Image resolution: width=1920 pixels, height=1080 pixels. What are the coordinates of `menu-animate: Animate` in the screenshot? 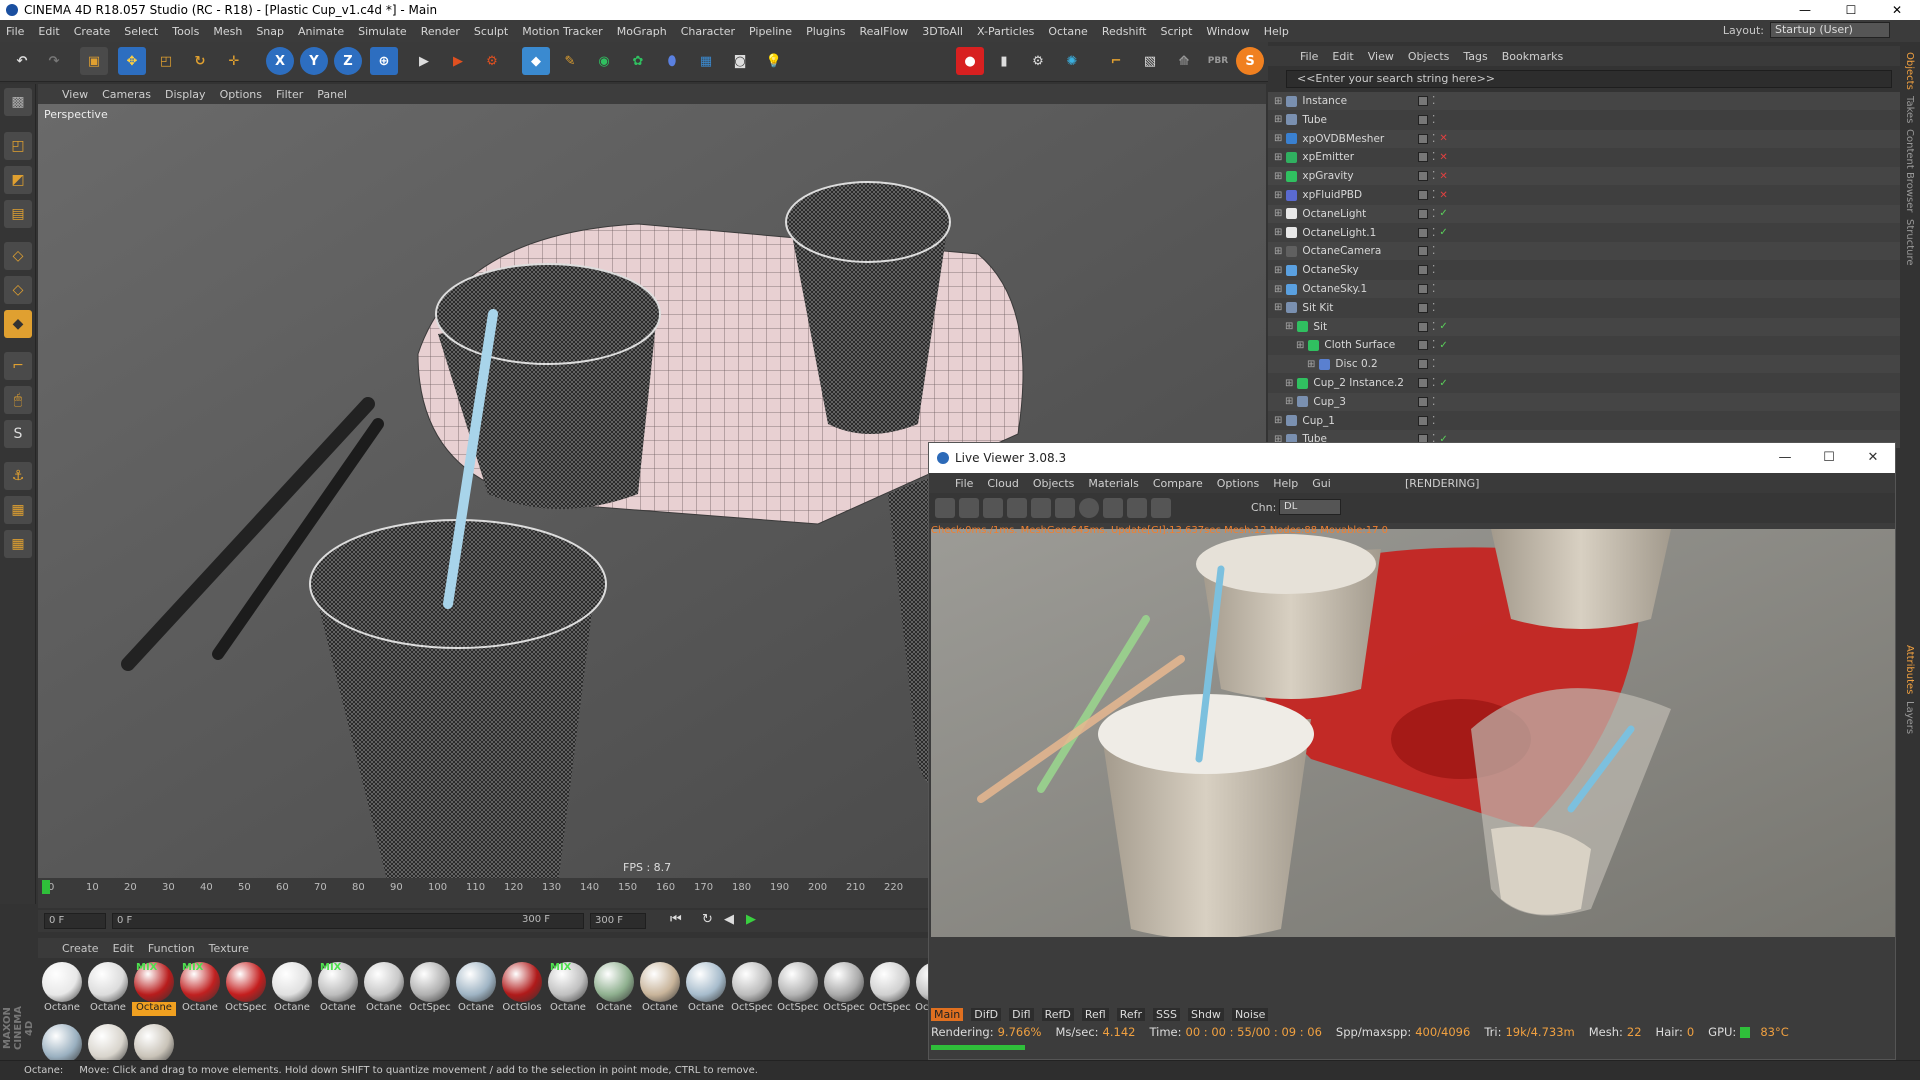 It's located at (321, 31).